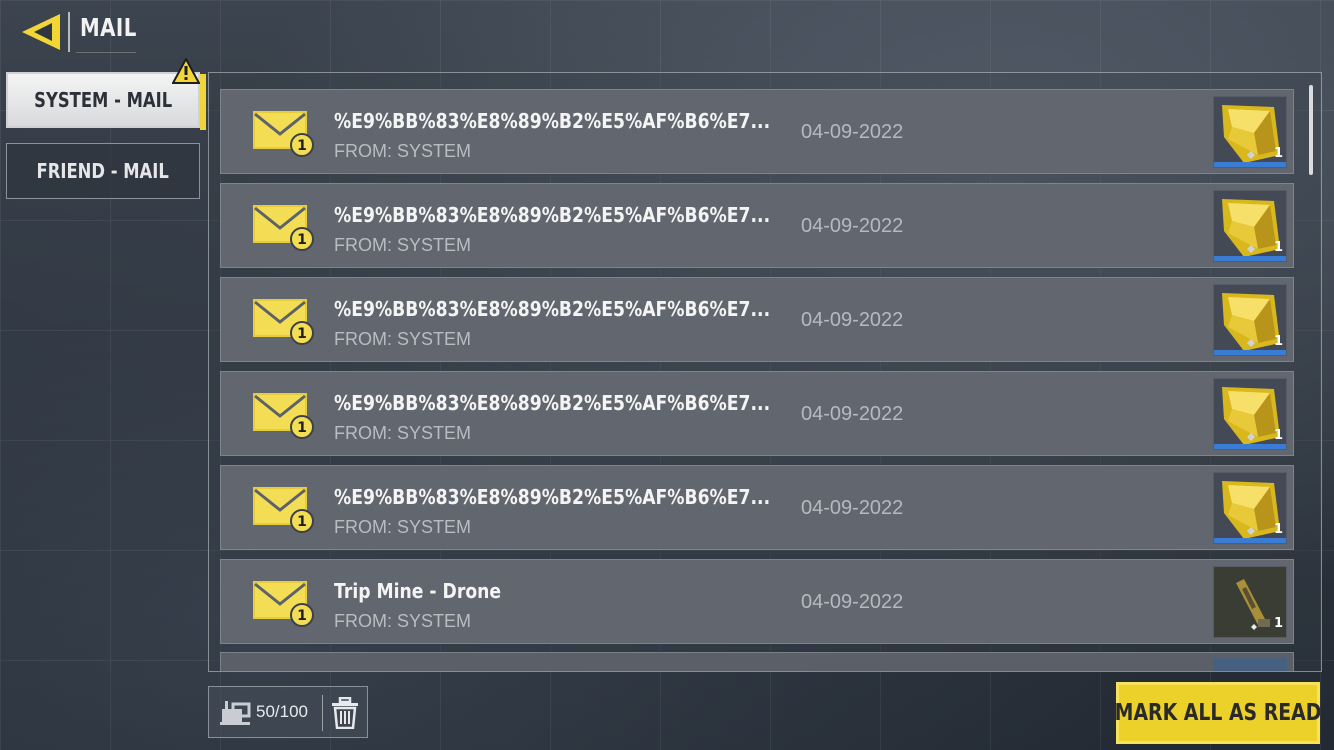 Image resolution: width=1334 pixels, height=750 pixels. What do you see at coordinates (108, 27) in the screenshot?
I see `page-title: MAIL` at bounding box center [108, 27].